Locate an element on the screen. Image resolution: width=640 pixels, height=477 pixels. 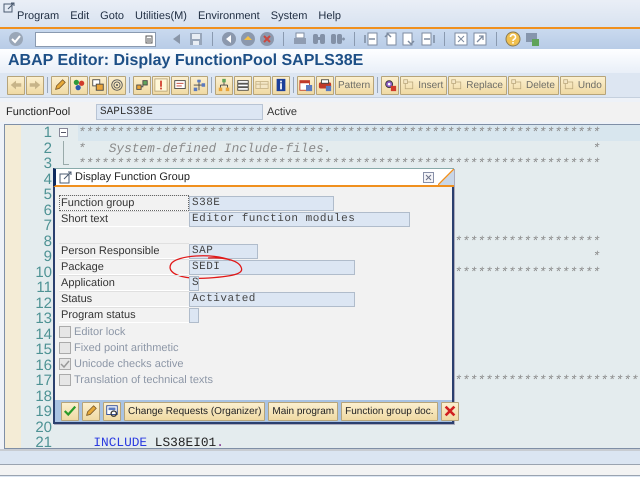
help-icon is located at coordinates (513, 39).